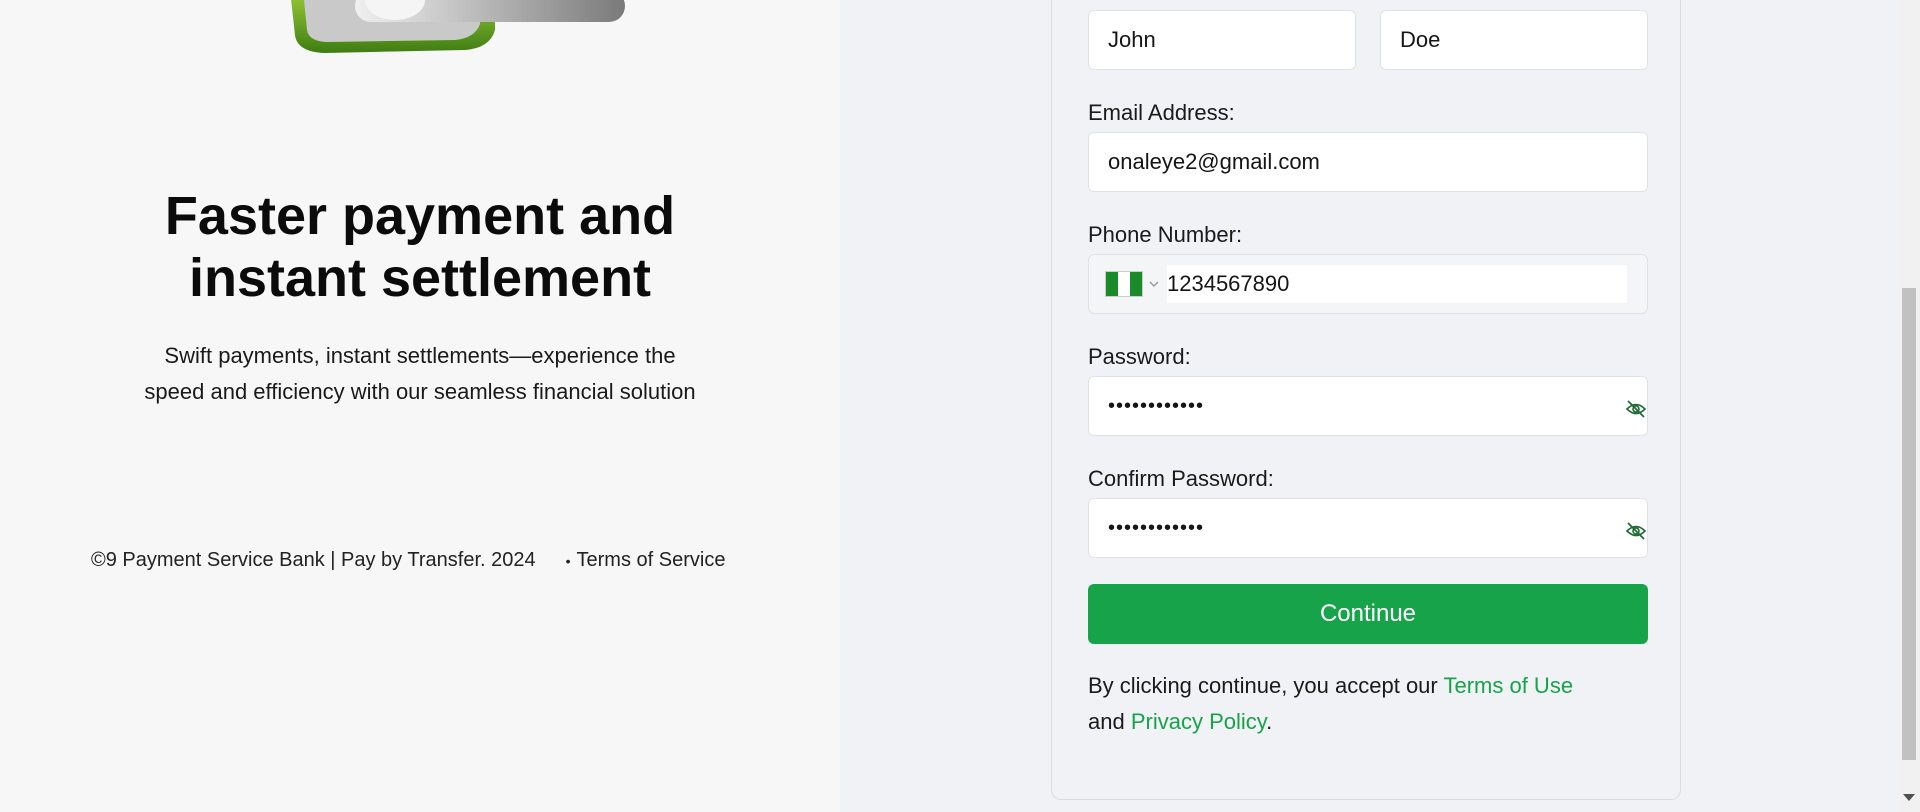  Describe the element at coordinates (420, 216) in the screenshot. I see `hero-title-line: Faster payment and` at that location.